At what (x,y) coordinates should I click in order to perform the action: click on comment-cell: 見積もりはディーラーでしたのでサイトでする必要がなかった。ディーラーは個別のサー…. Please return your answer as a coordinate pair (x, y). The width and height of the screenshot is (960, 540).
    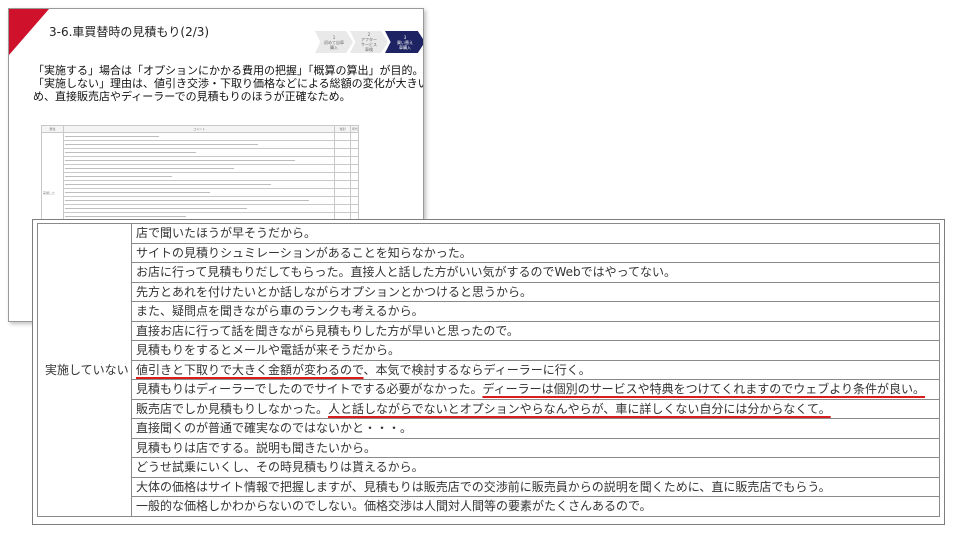
    Looking at the image, I should click on (535, 389).